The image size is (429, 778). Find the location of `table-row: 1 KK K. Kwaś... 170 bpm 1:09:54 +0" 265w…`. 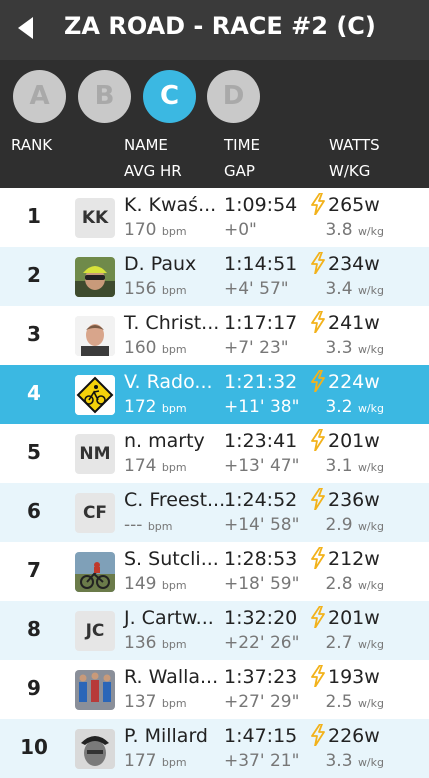

table-row: 1 KK K. Kwaś... 170 bpm 1:09:54 +0" 265w… is located at coordinates (214, 217).